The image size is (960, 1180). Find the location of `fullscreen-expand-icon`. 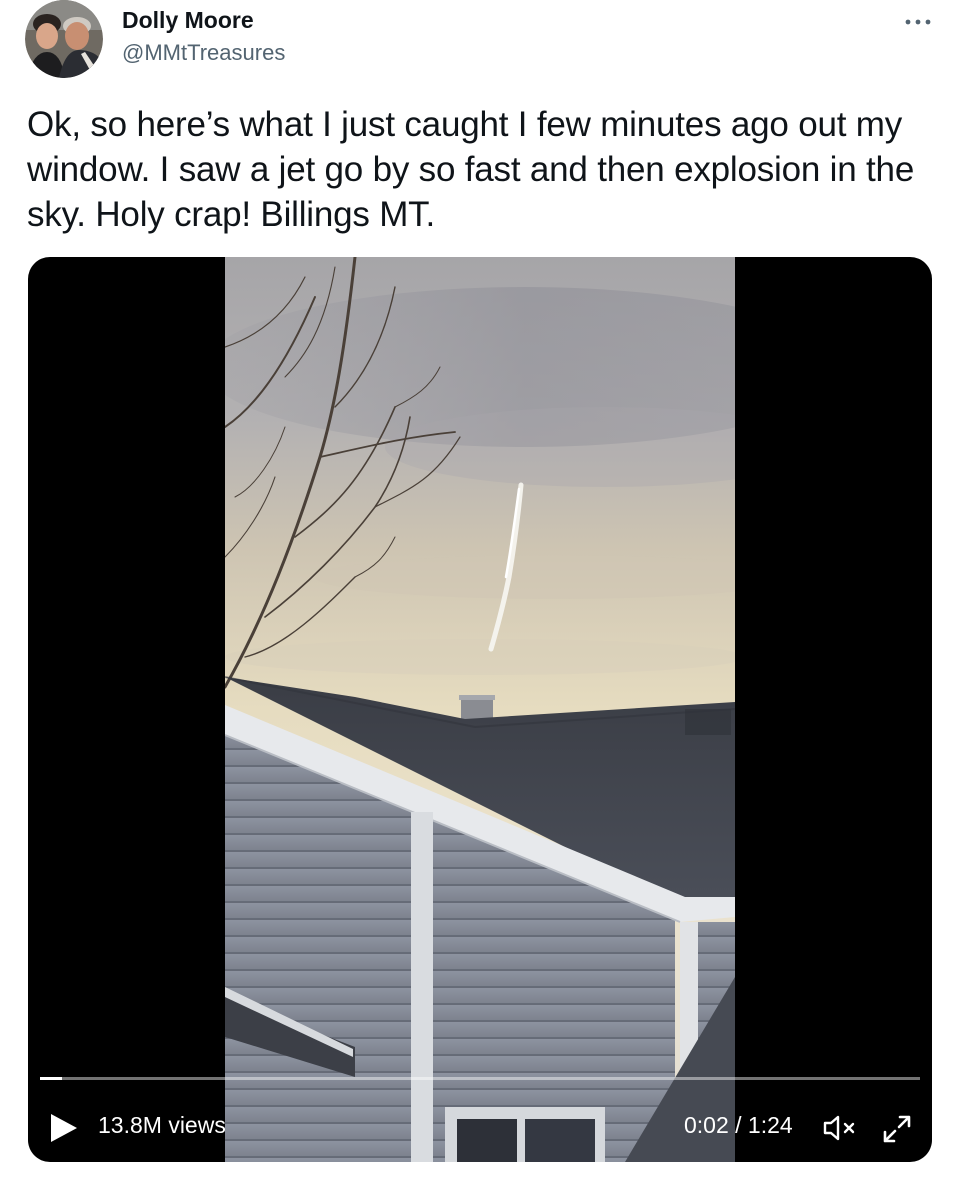

fullscreen-expand-icon is located at coordinates (897, 1129).